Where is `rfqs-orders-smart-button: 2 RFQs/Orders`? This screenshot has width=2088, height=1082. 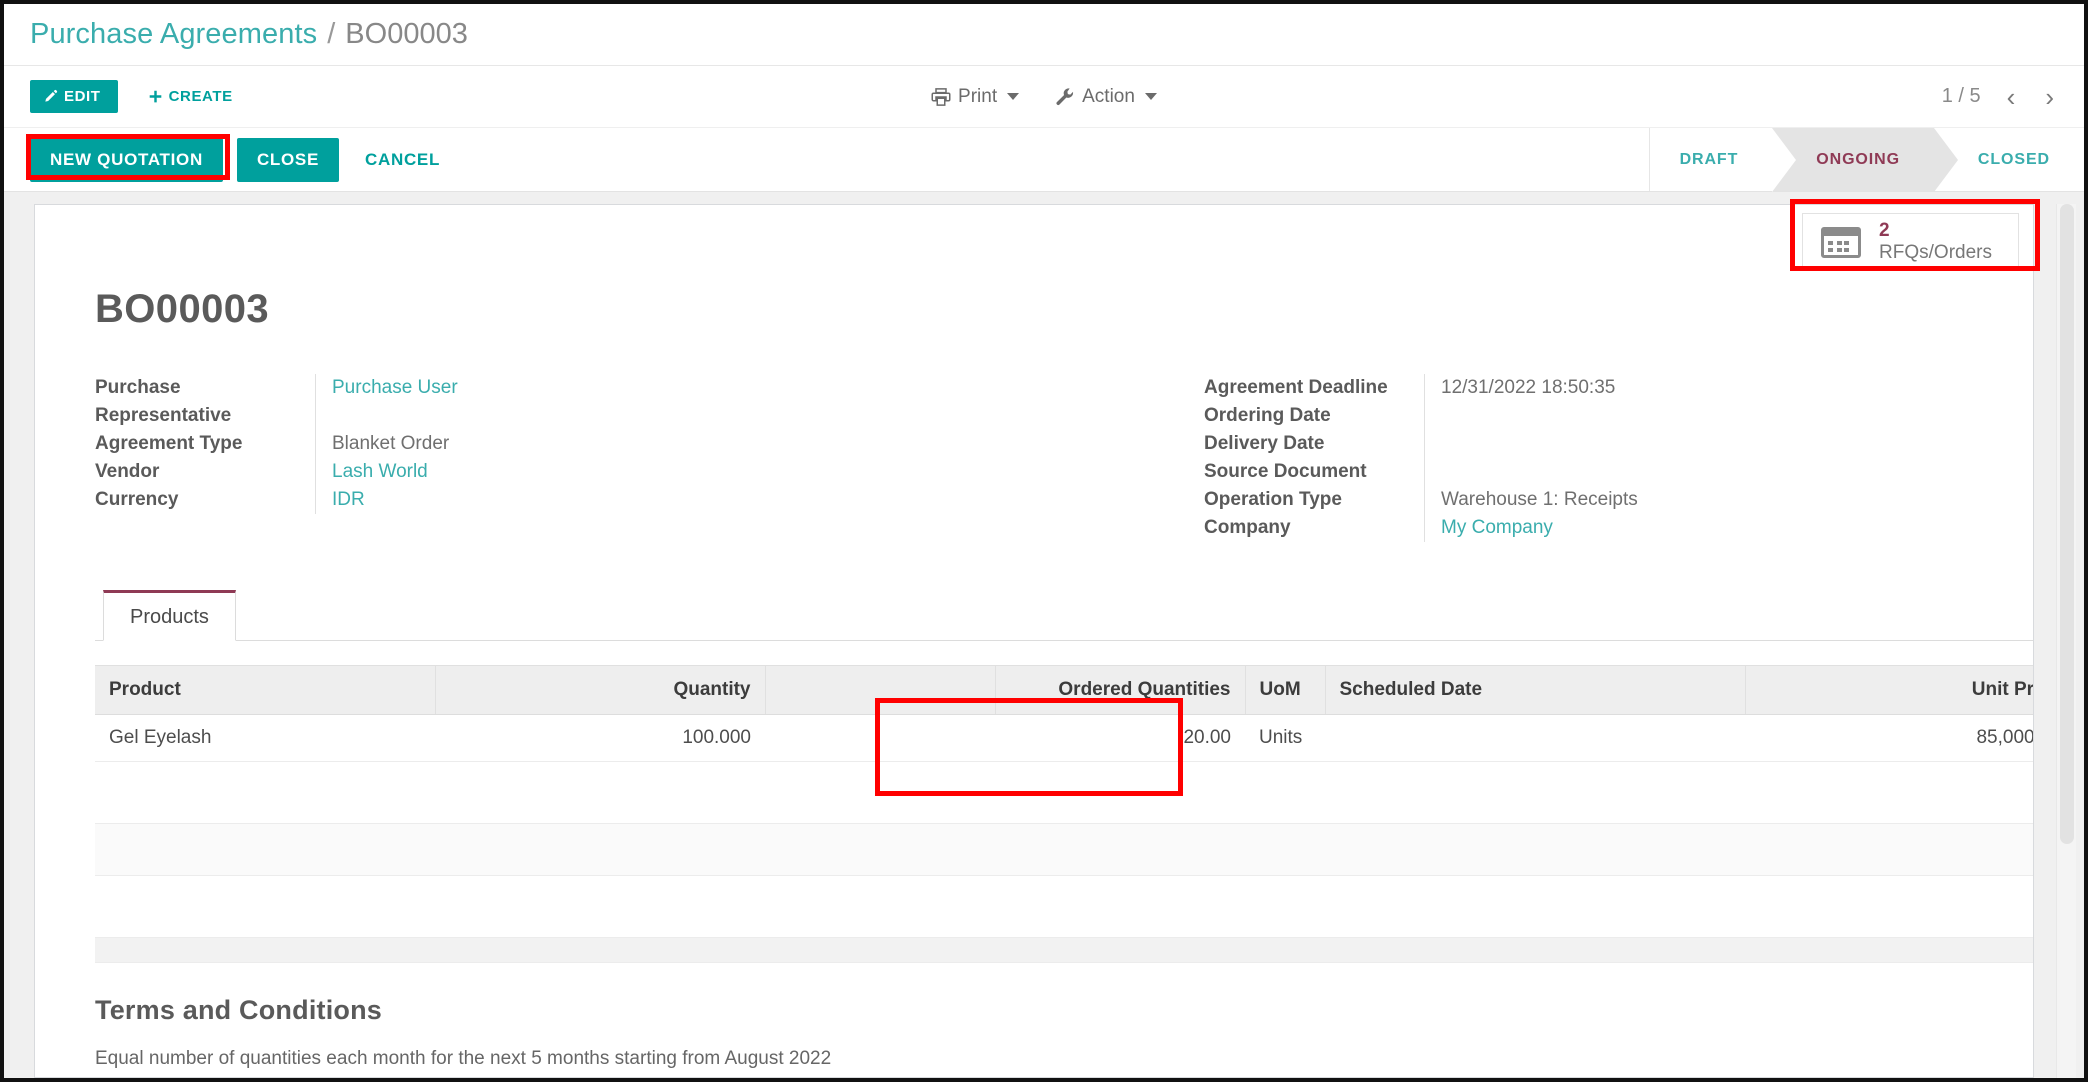
rfqs-orders-smart-button: 2 RFQs/Orders is located at coordinates (1910, 242).